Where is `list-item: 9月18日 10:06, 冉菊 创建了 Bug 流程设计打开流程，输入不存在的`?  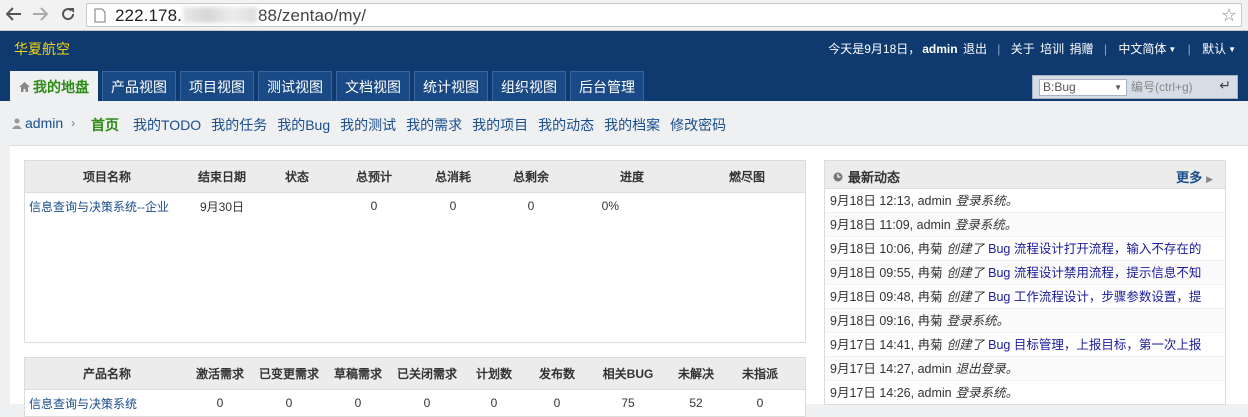 list-item: 9月18日 10:06, 冉菊 创建了 Bug 流程设计打开流程，输入不存在的 is located at coordinates (1025, 249).